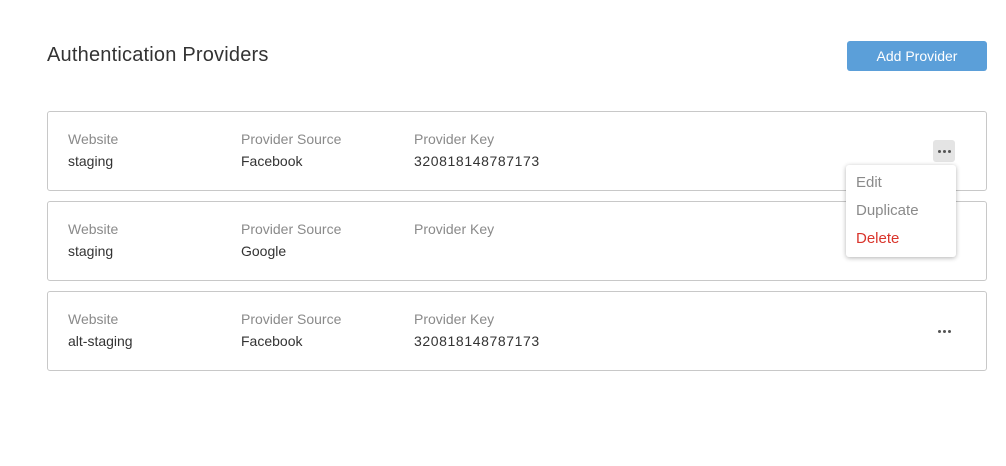  Describe the element at coordinates (901, 183) in the screenshot. I see `menu-item-edit: Edit` at that location.